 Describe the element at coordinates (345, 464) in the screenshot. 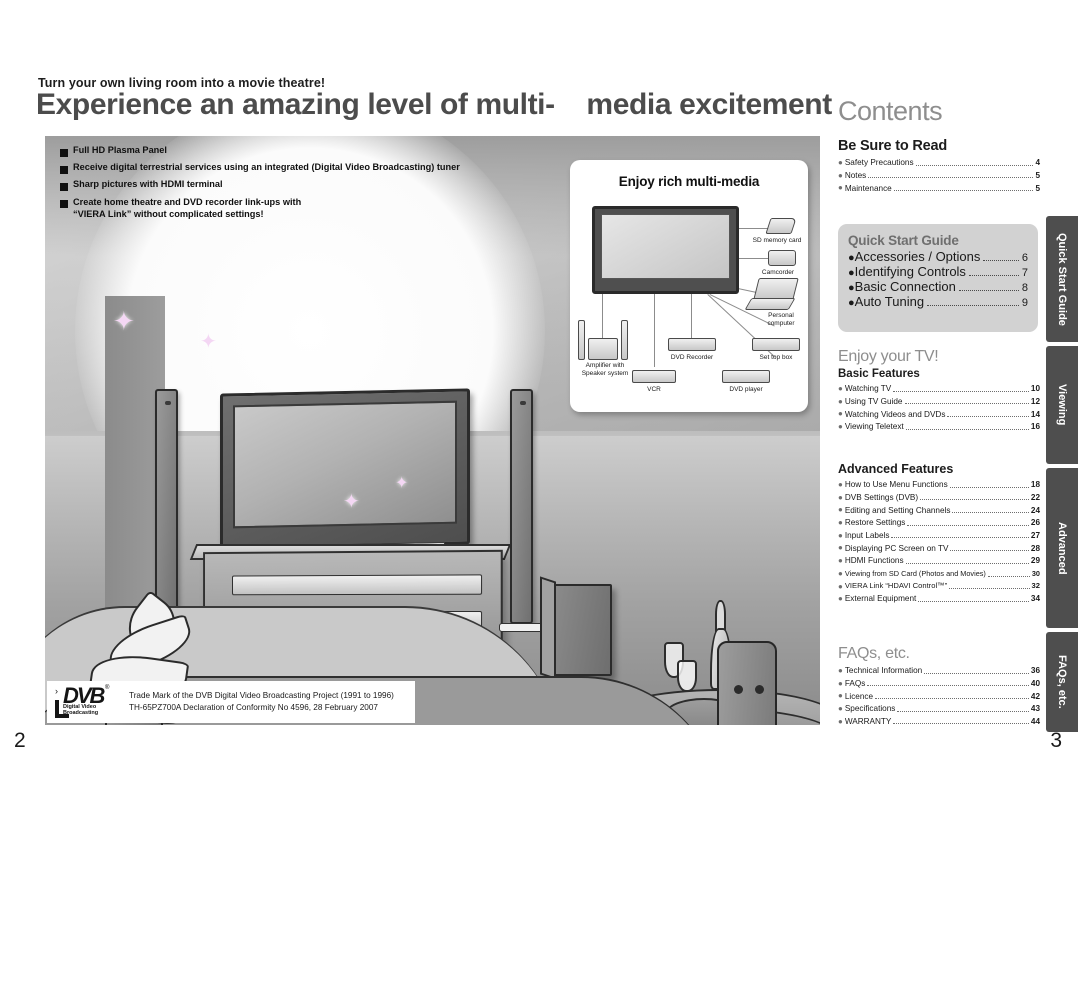

I see `tv-screen` at that location.